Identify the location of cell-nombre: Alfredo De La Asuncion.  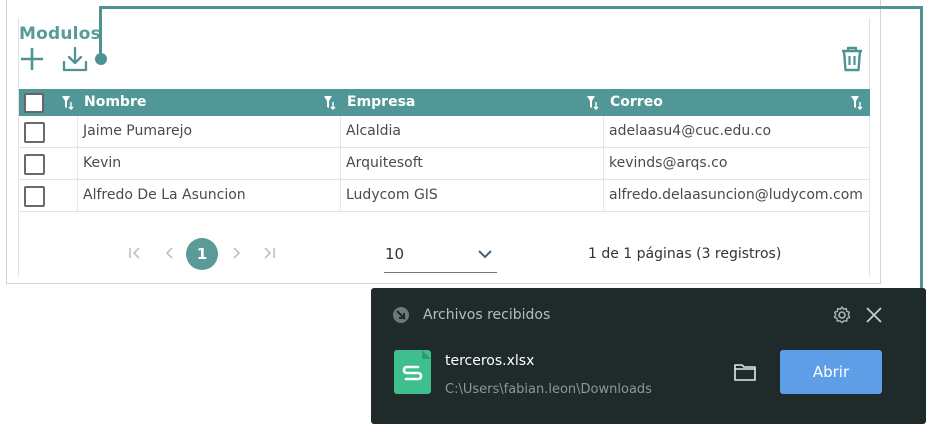
(209, 195).